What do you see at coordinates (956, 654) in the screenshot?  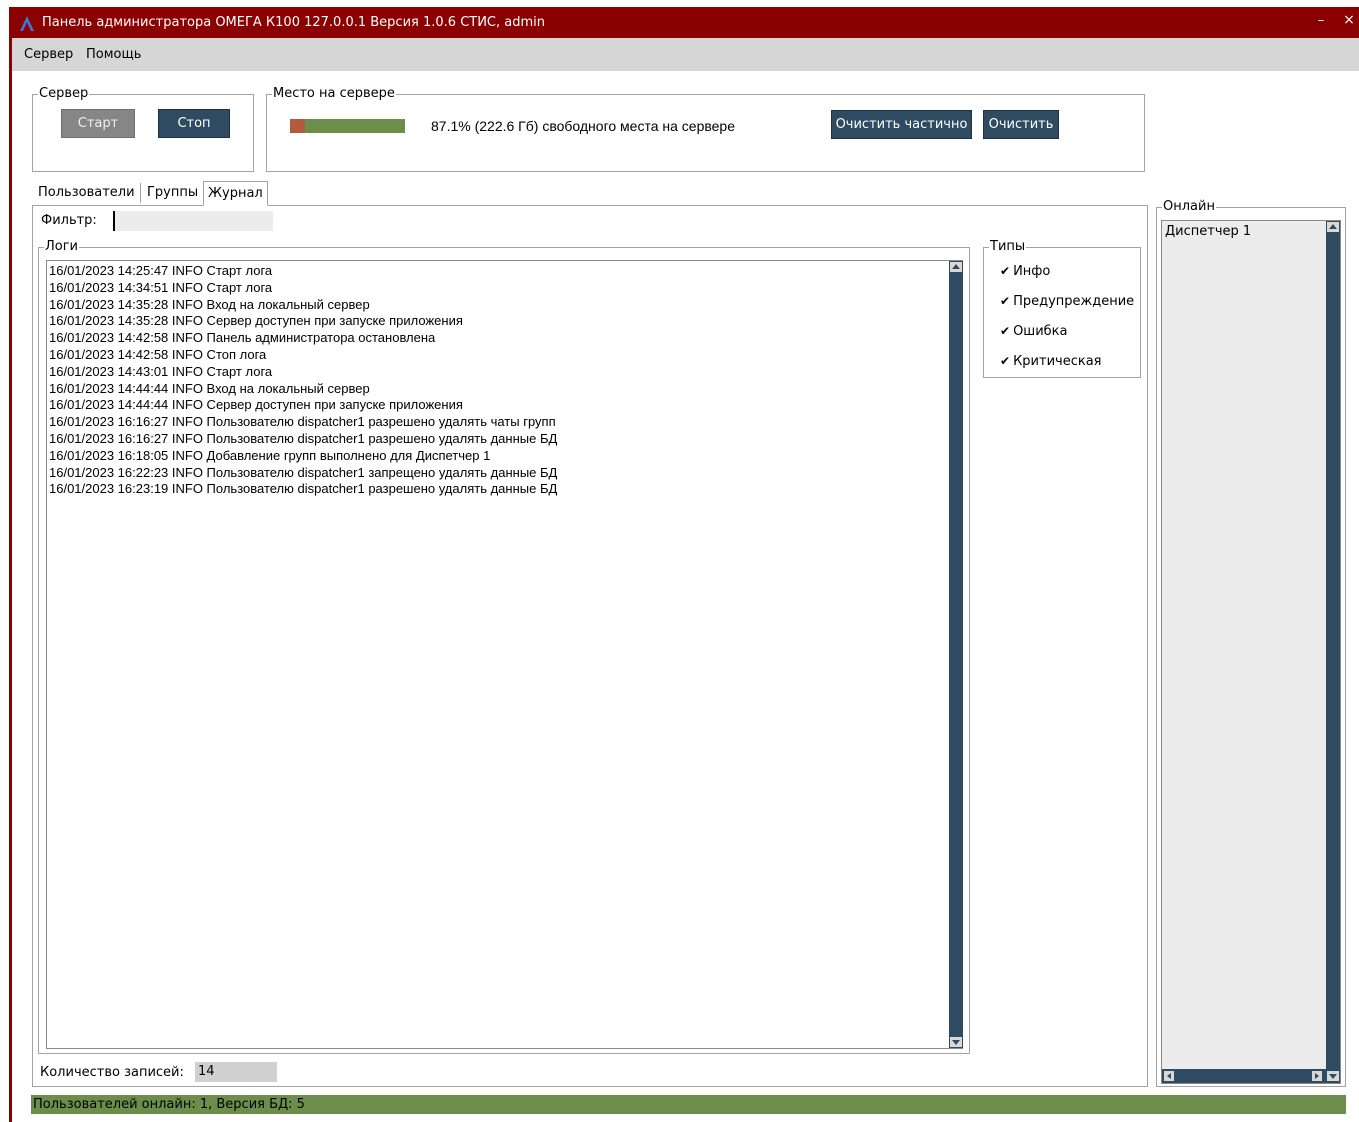 I see `log-scrollbar` at bounding box center [956, 654].